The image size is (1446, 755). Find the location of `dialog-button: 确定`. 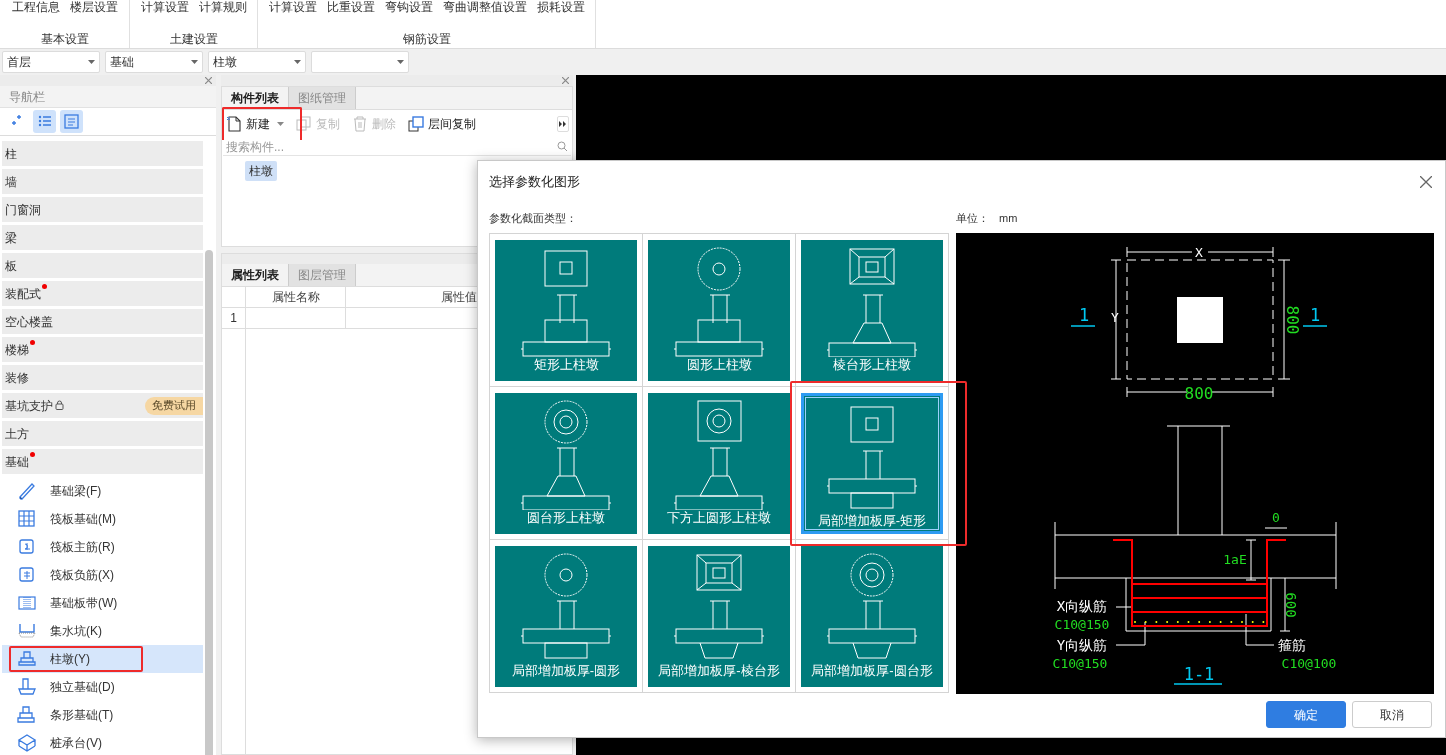

dialog-button: 确定 is located at coordinates (1306, 714).